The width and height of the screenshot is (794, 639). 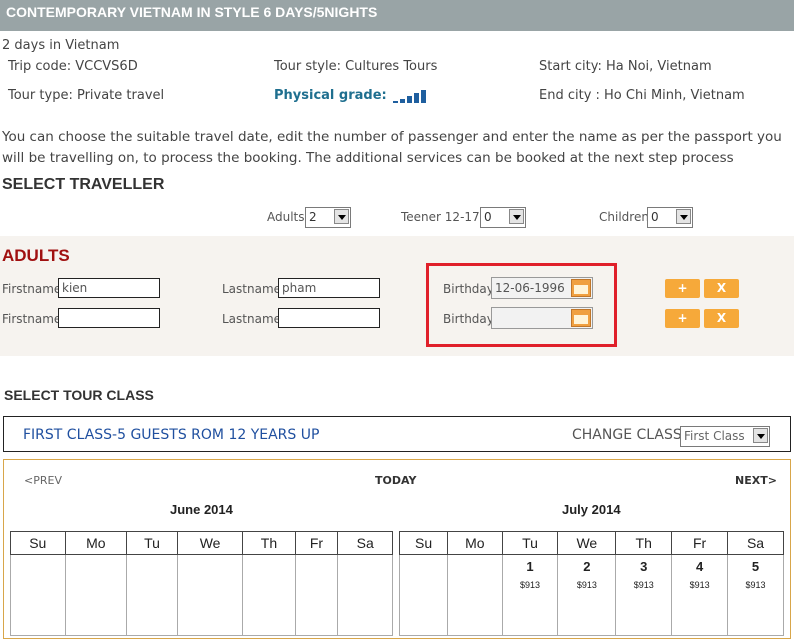 What do you see at coordinates (755, 566) in the screenshot?
I see `calendar-day-number: 5` at bounding box center [755, 566].